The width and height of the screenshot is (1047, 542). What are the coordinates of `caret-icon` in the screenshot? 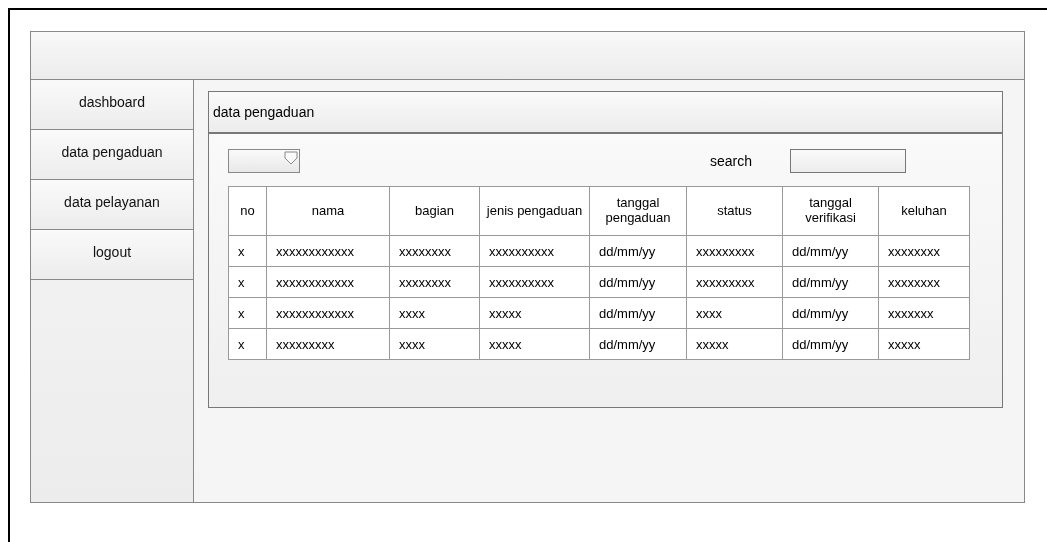 It's located at (291, 158).